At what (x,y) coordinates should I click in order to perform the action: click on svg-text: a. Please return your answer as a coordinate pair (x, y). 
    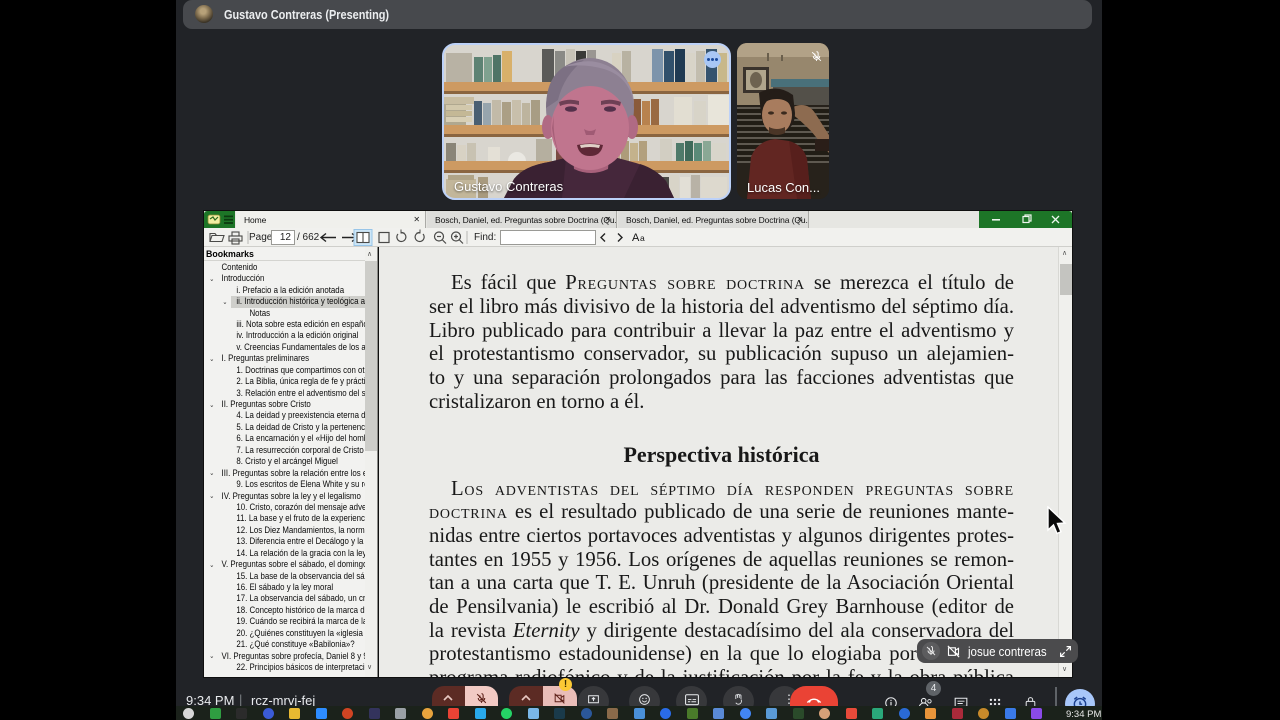
    Looking at the image, I should click on (642, 238).